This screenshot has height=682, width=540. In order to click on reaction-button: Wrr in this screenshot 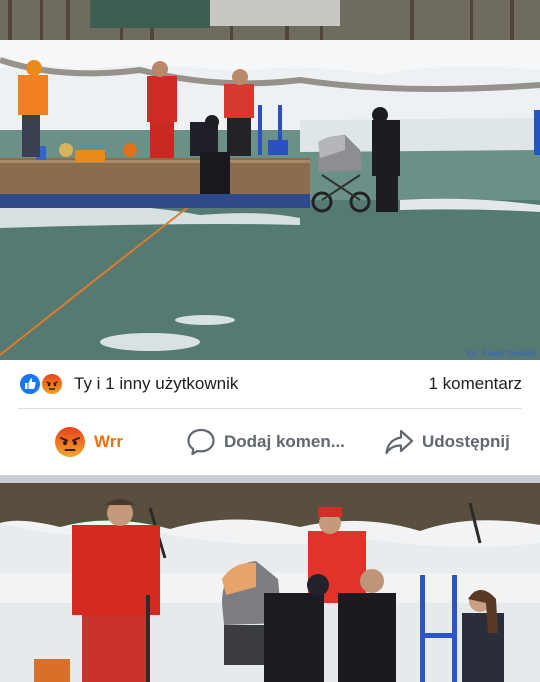, I will do `click(88, 442)`.